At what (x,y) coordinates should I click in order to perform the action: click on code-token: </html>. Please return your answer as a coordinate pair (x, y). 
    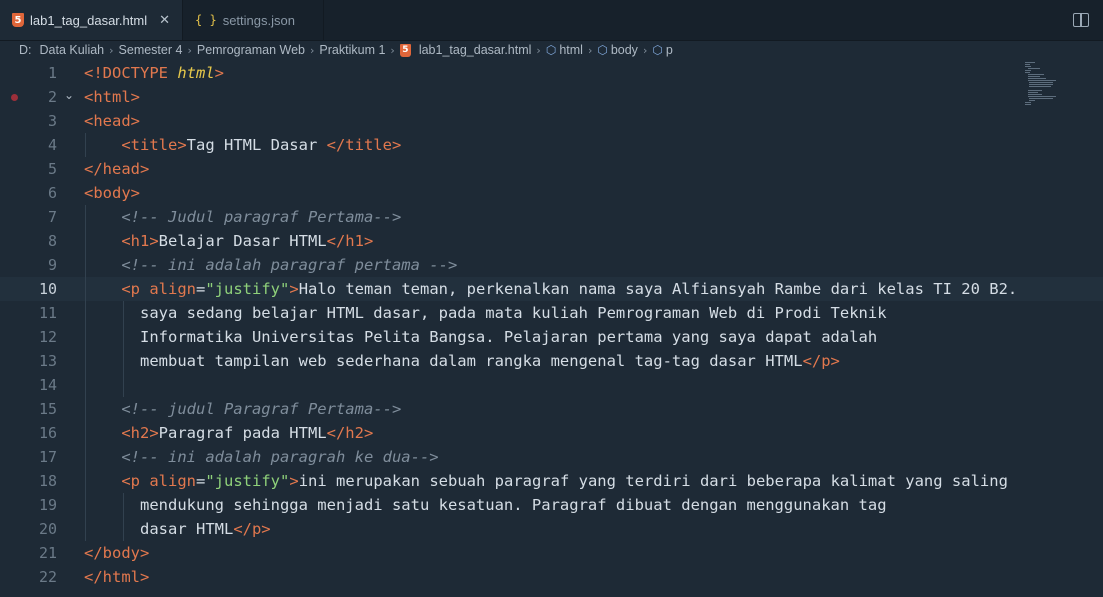
    Looking at the image, I should click on (117, 577).